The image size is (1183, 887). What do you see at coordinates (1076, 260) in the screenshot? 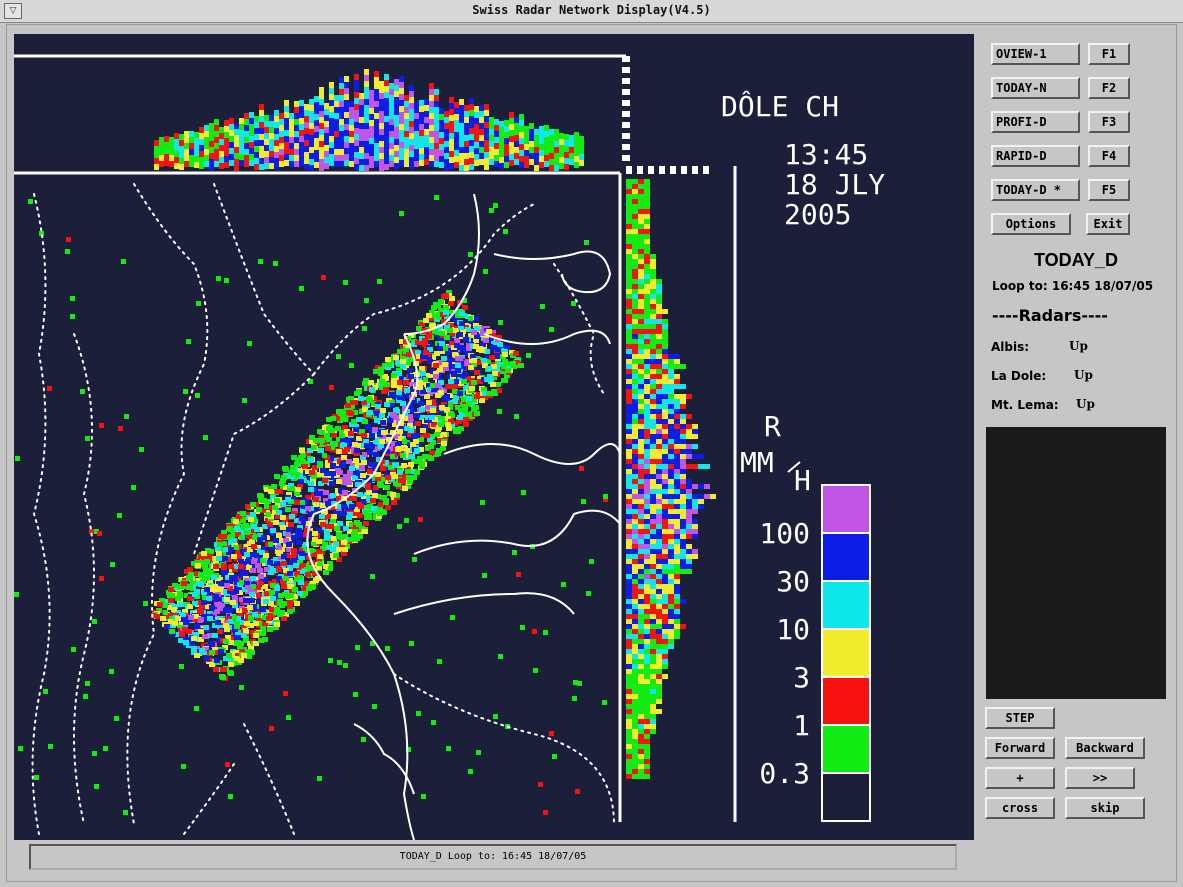
I see `current-product-label: TODAY_D` at bounding box center [1076, 260].